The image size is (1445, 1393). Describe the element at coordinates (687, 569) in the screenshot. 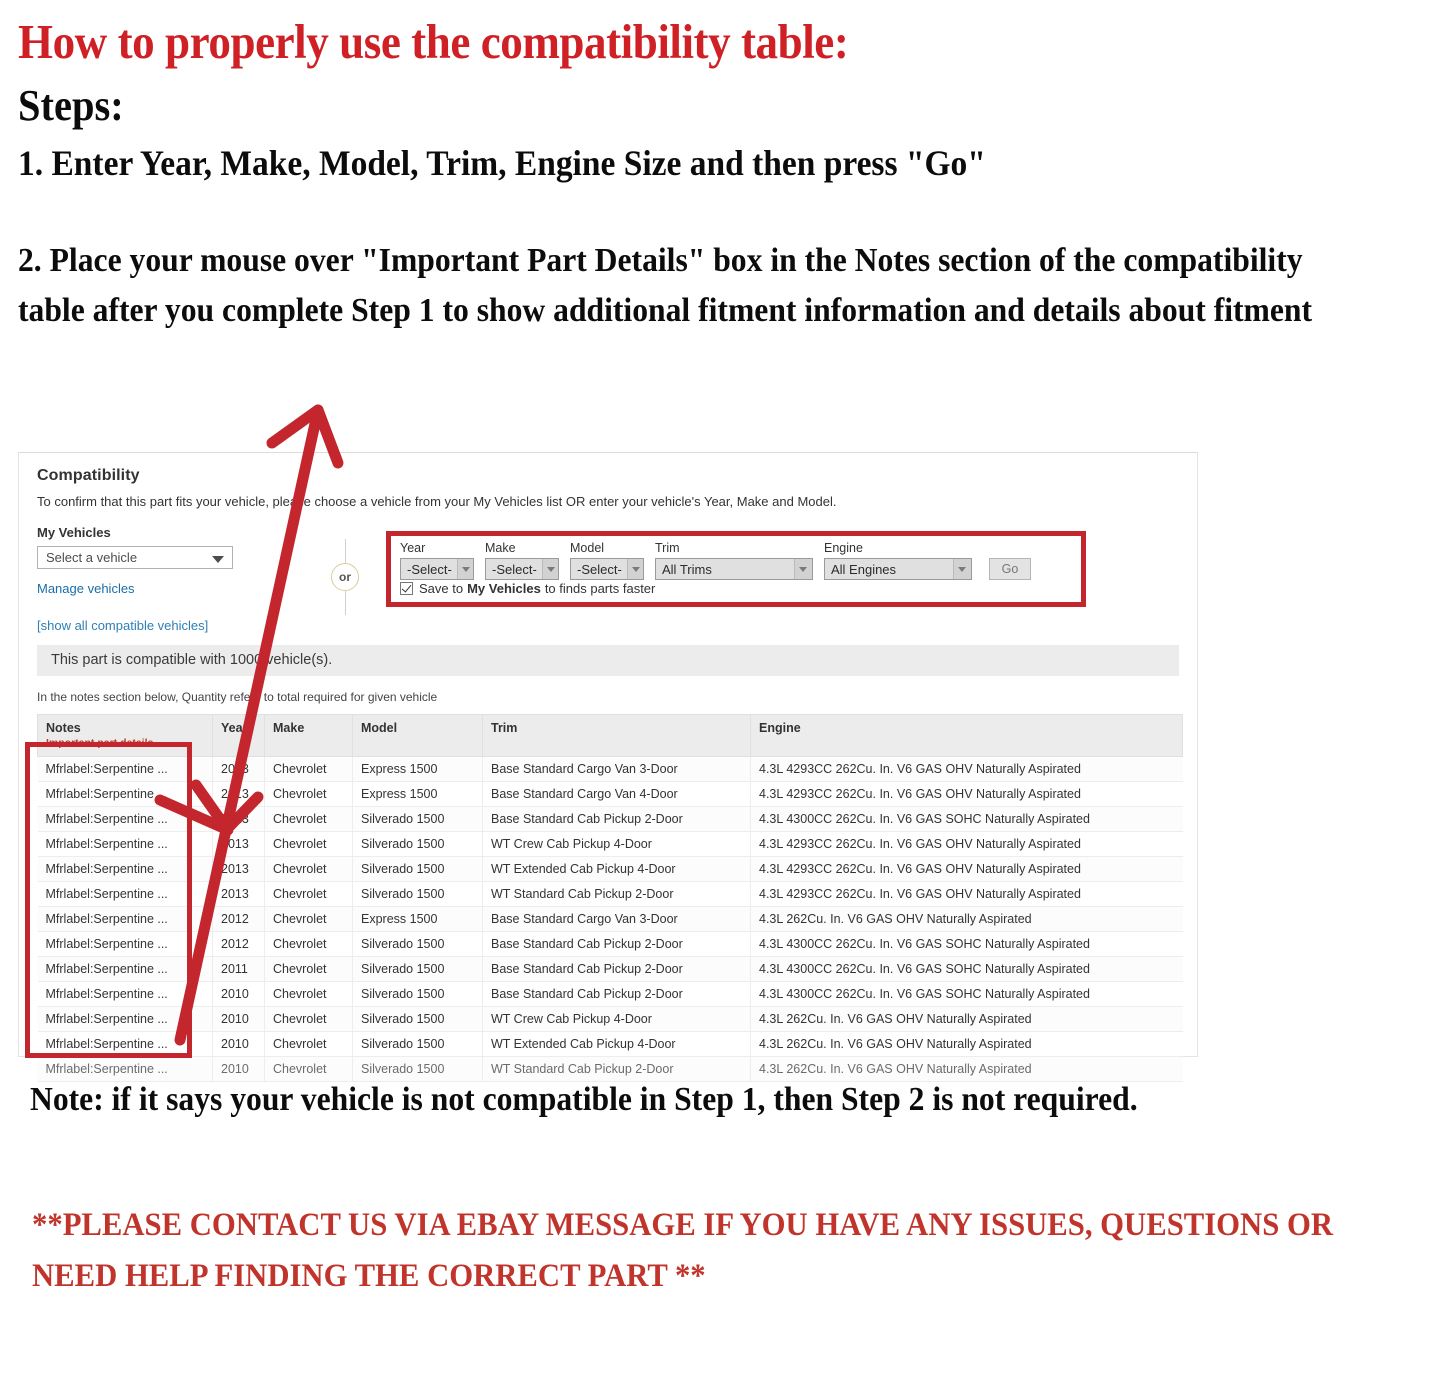

I see `trim-select-value: All Trims` at that location.